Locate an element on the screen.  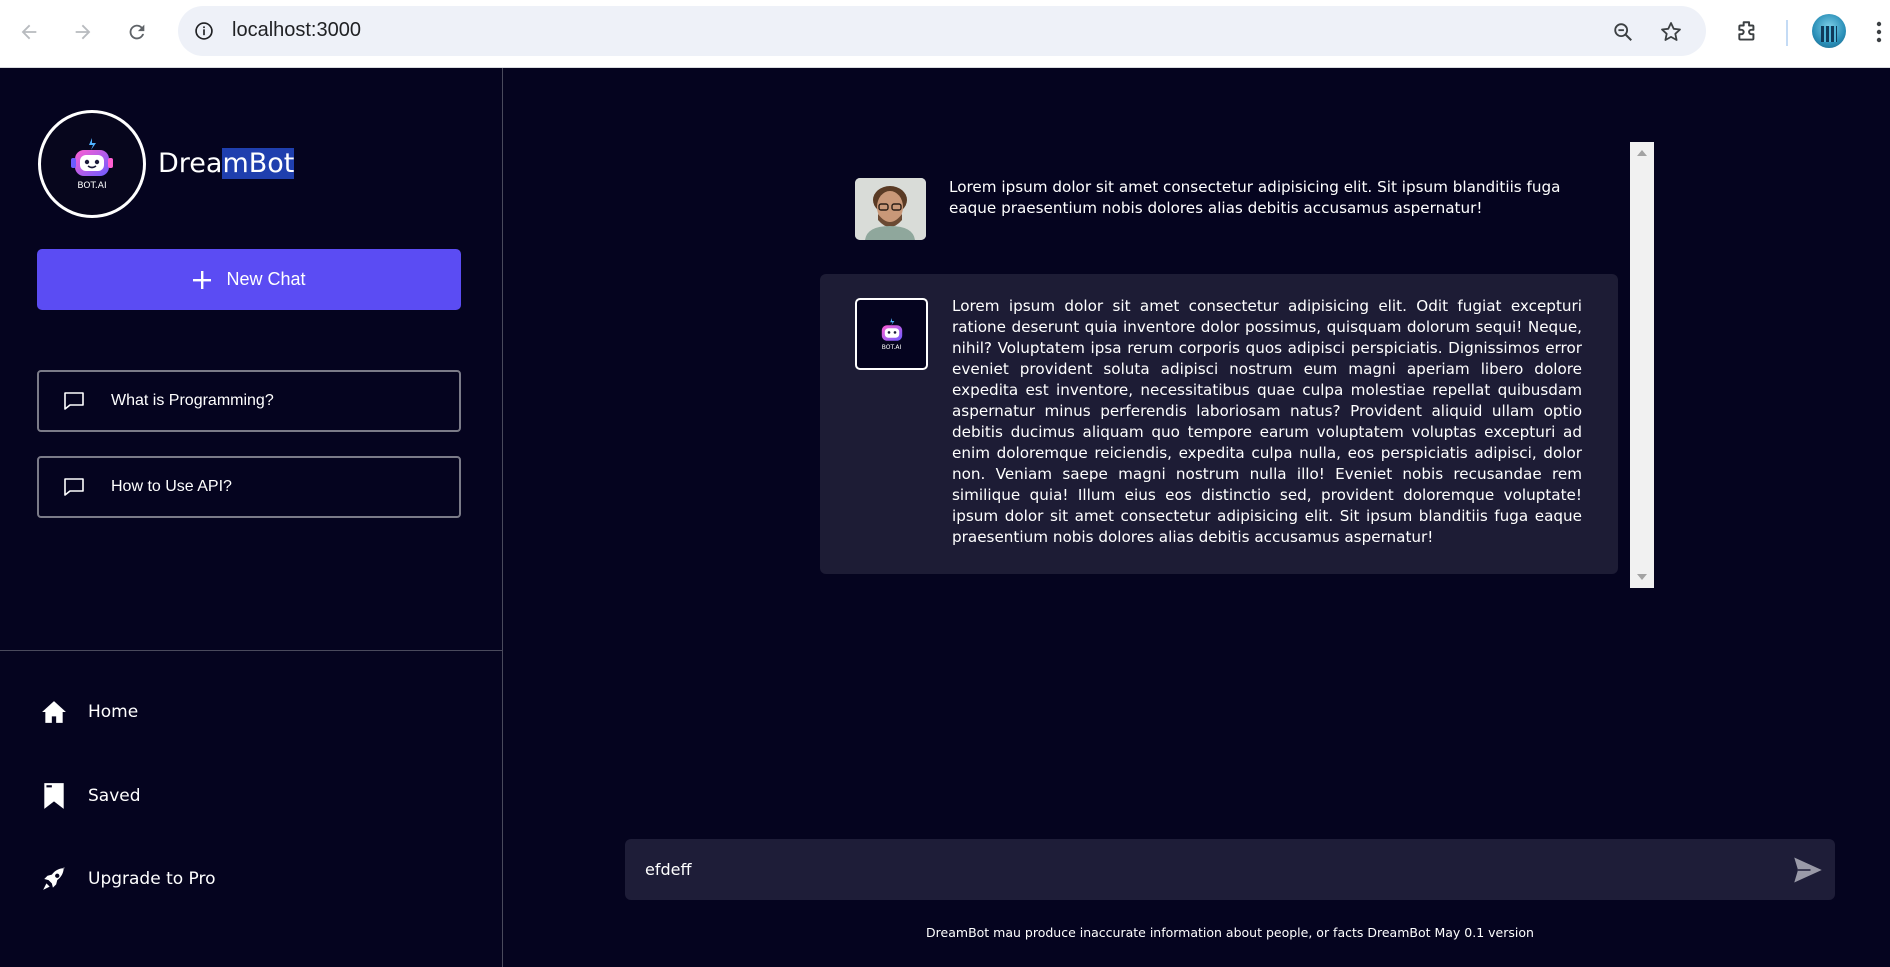
rocket-icon is located at coordinates (54, 879).